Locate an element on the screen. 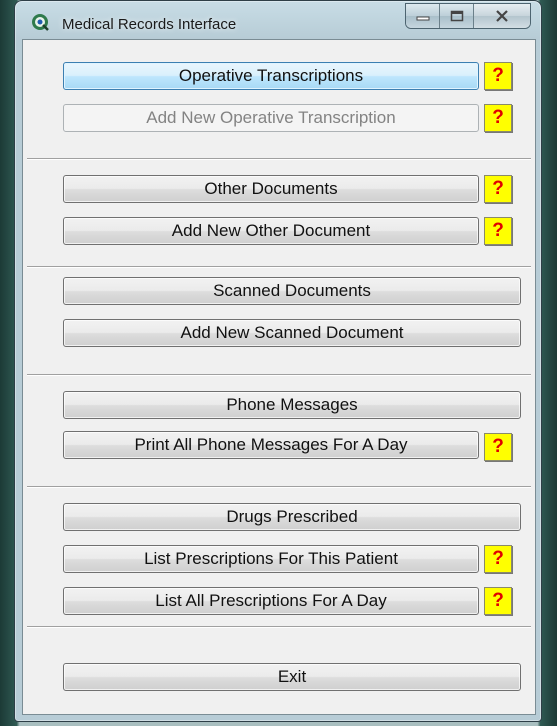 The width and height of the screenshot is (557, 726). operative-transcriptions-button: Operative Transcriptions is located at coordinates (271, 76).